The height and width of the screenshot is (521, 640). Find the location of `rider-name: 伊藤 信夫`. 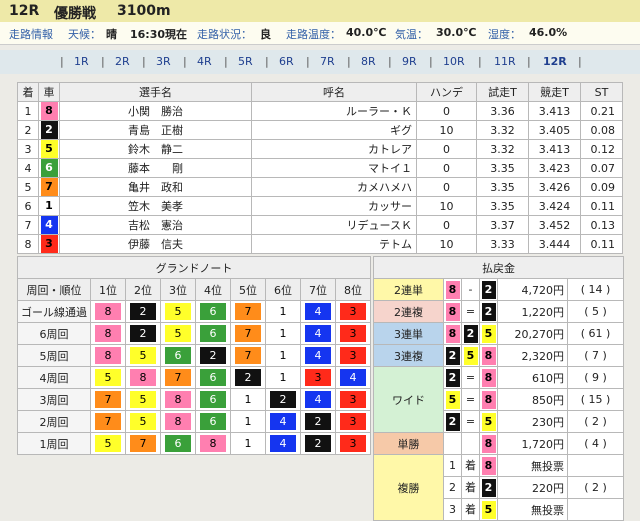

rider-name: 伊藤 信夫 is located at coordinates (155, 244).